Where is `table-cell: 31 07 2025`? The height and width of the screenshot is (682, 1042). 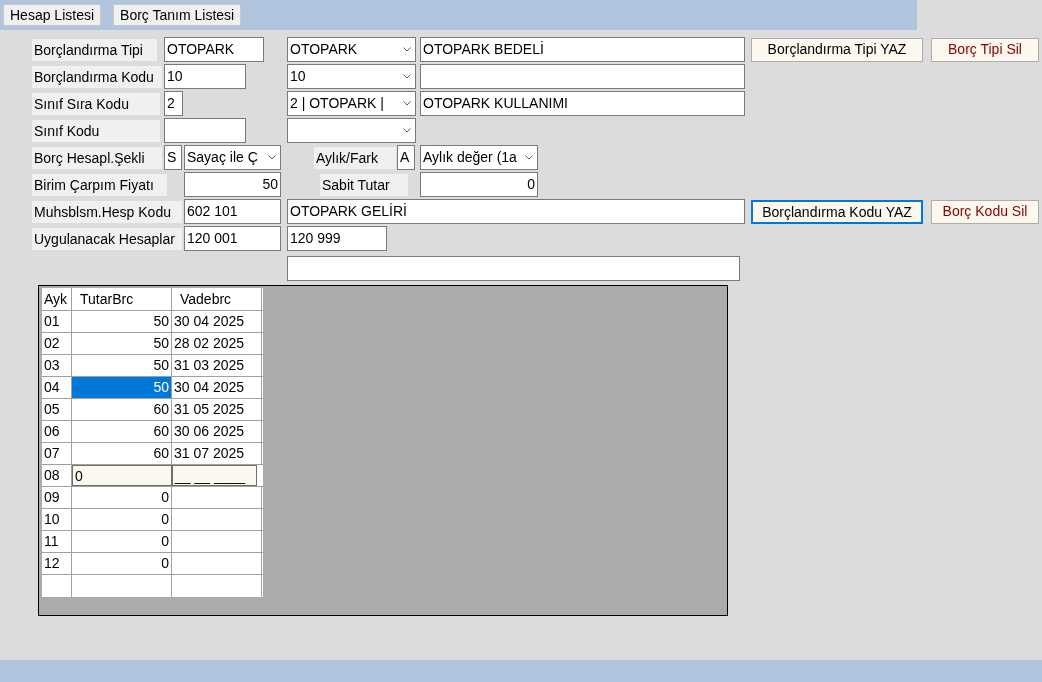
table-cell: 31 07 2025 is located at coordinates (217, 453).